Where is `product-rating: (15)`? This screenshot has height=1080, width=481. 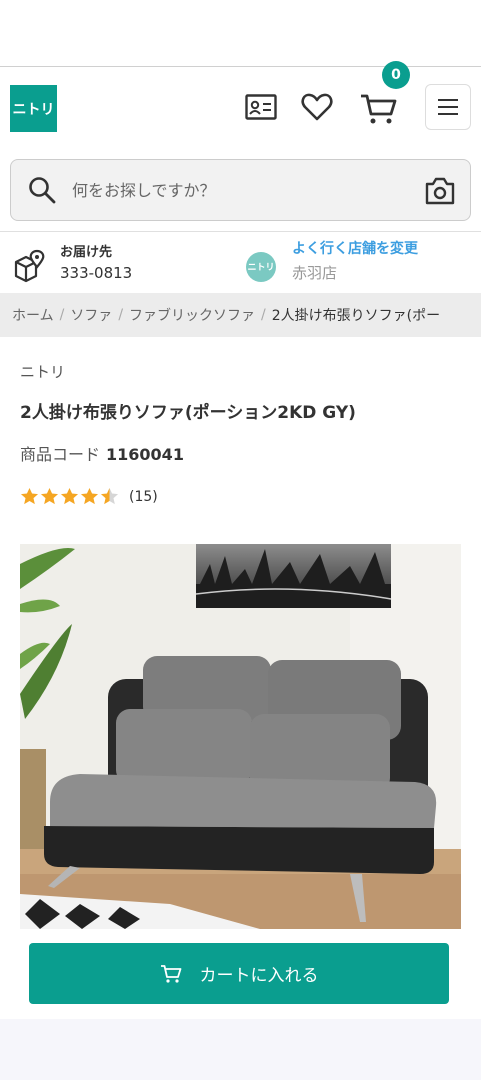 product-rating: (15) is located at coordinates (240, 496).